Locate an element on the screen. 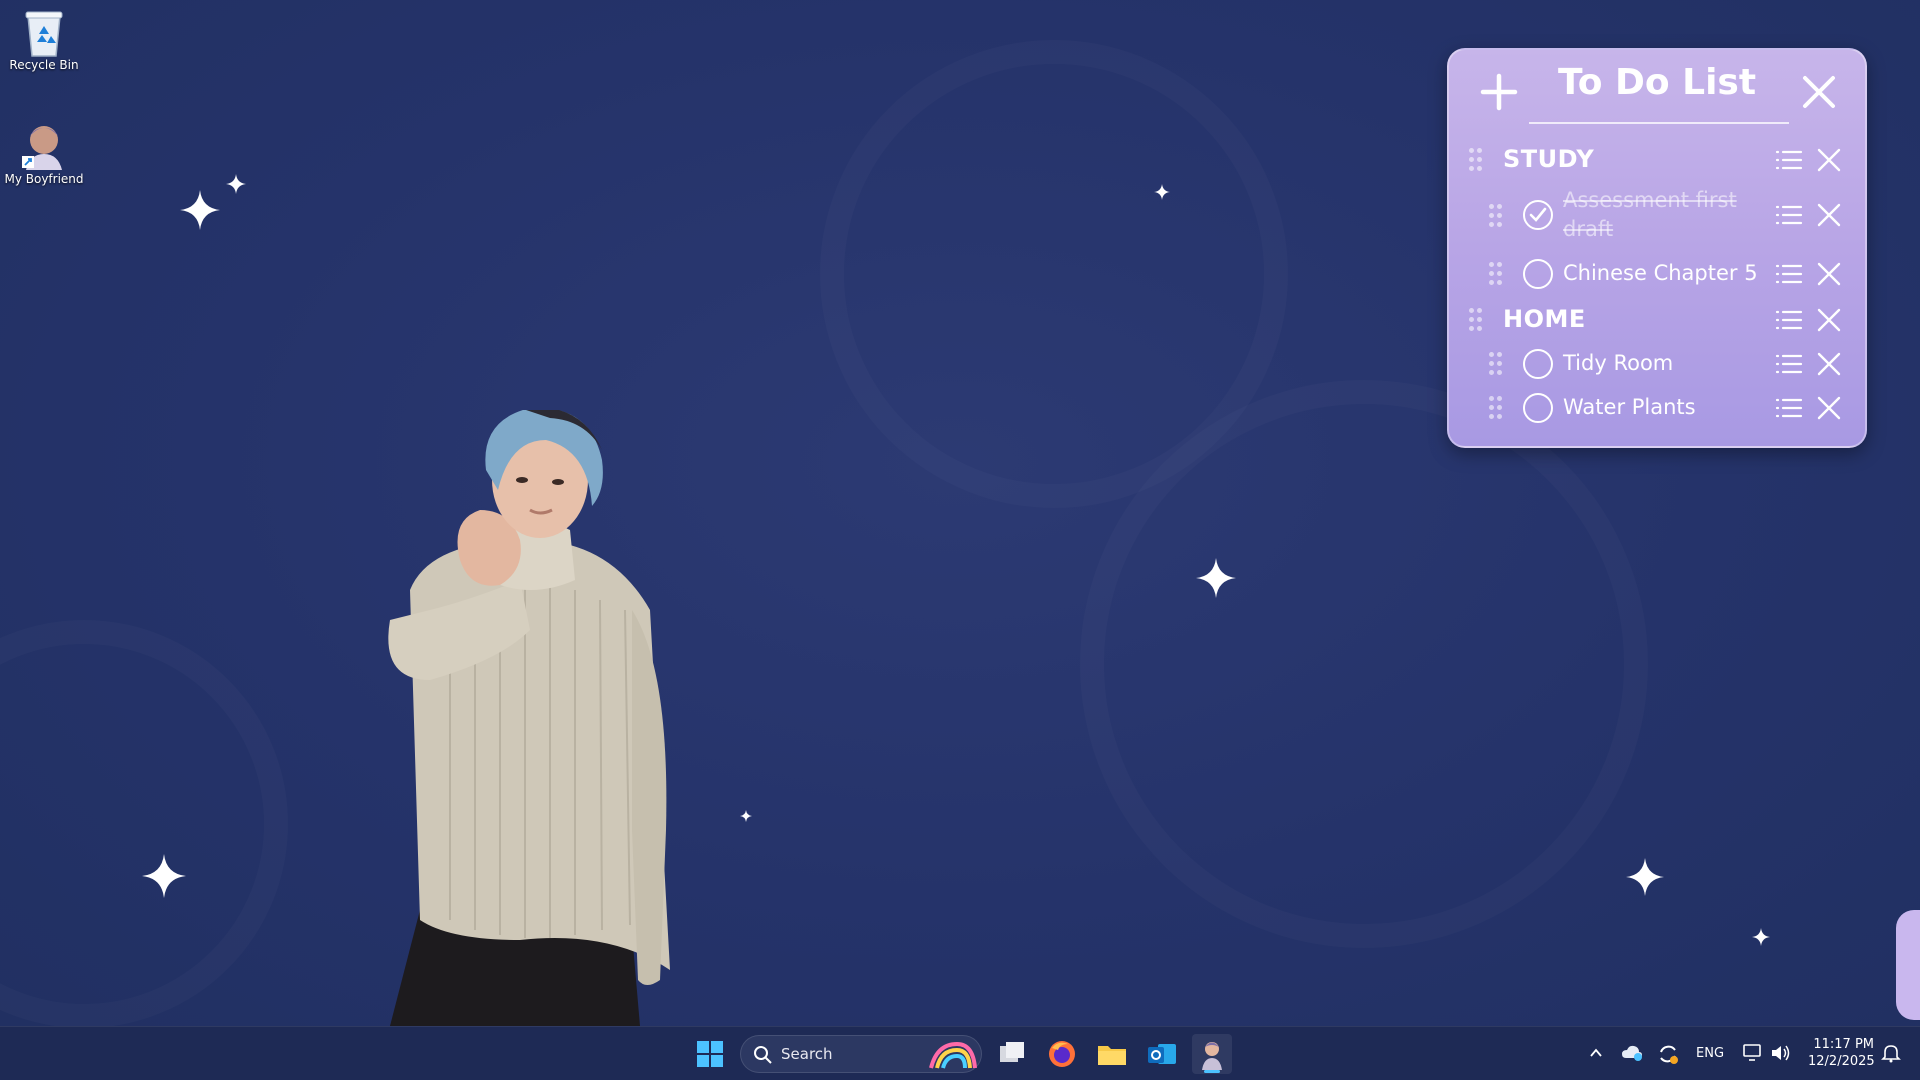  file-explorer-icon is located at coordinates (1112, 1054).